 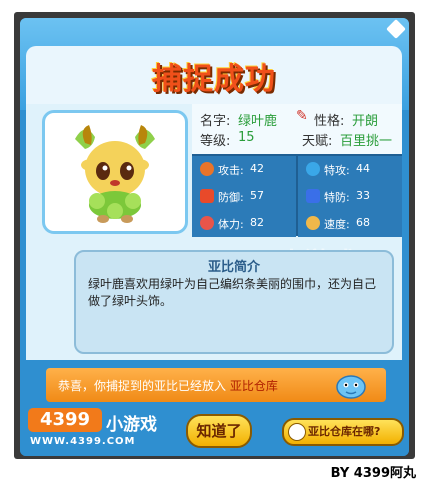 What do you see at coordinates (258, 121) in the screenshot?
I see `pet-name-value: 绿叶鹿` at bounding box center [258, 121].